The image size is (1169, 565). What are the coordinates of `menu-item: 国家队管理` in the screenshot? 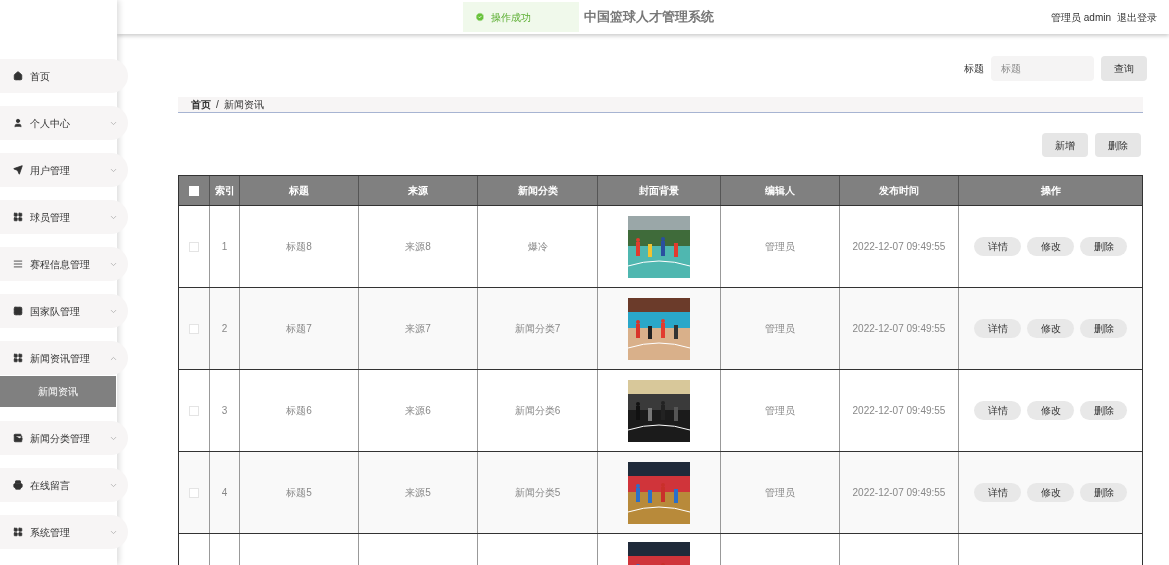 It's located at (64, 311).